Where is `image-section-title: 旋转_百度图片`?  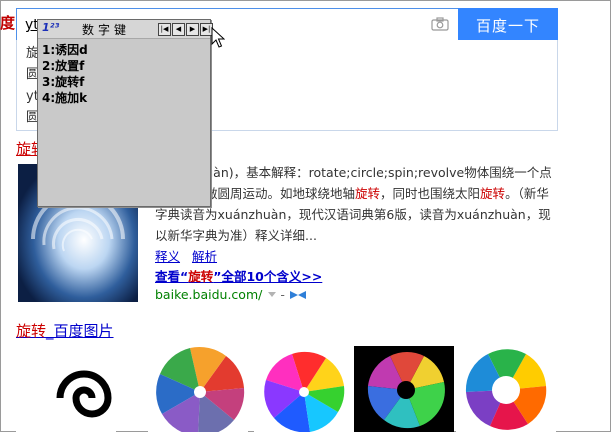
image-section-title: 旋转_百度图片 is located at coordinates (65, 330).